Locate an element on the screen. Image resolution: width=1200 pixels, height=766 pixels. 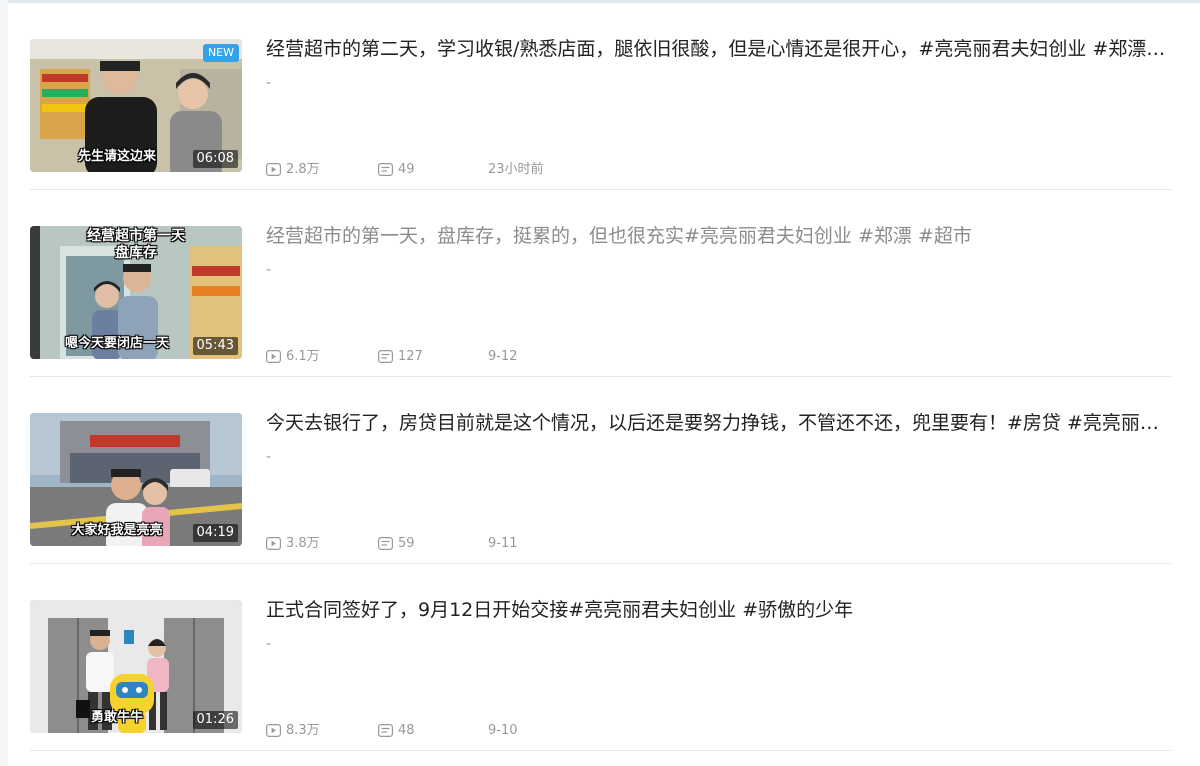
video-duration: 01:26 is located at coordinates (215, 720).